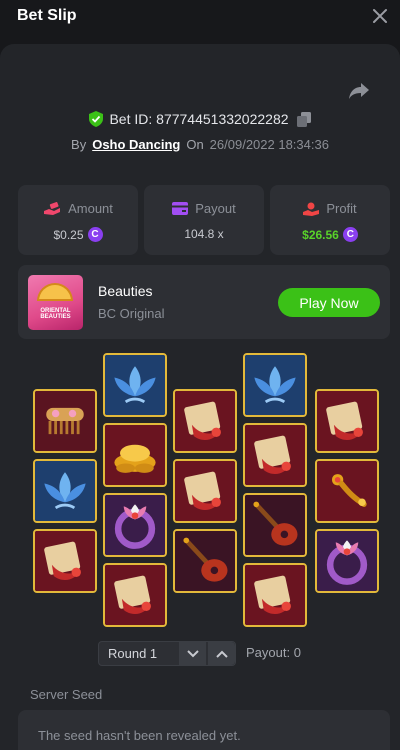  Describe the element at coordinates (380, 16) in the screenshot. I see `close-icon` at that location.